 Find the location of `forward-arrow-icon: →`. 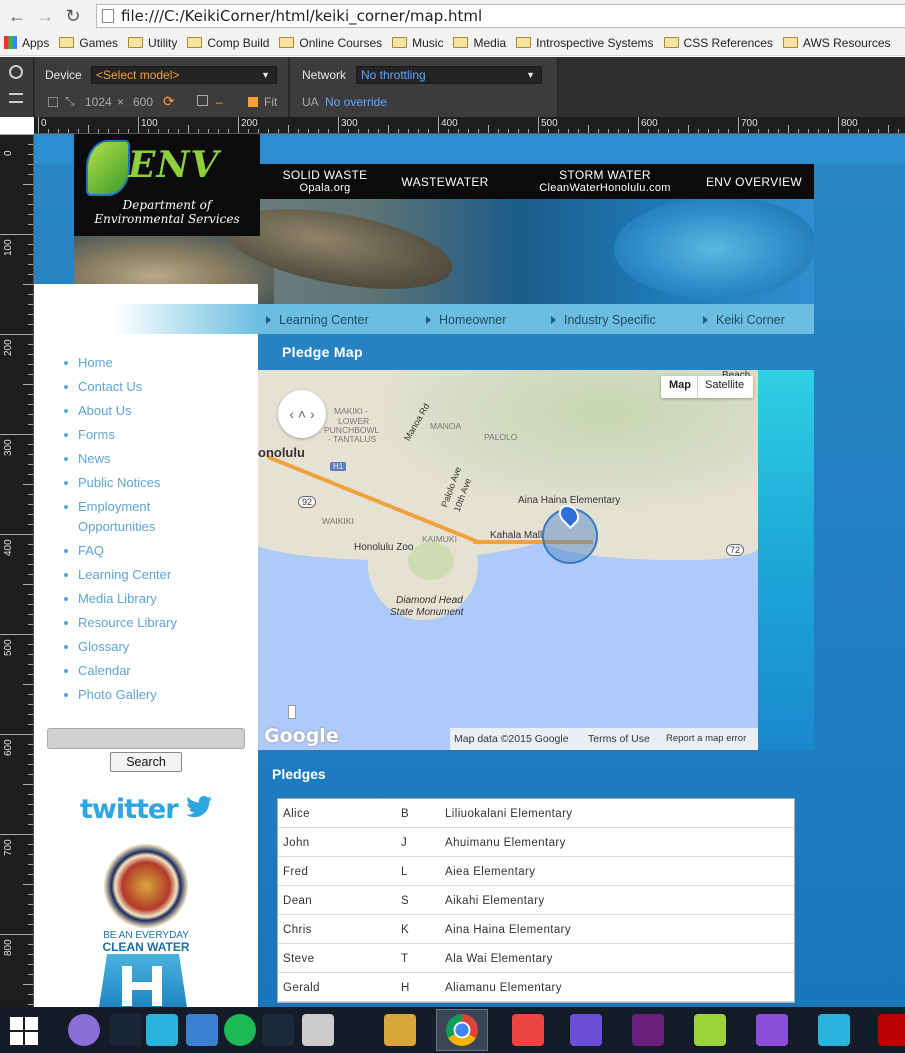

forward-arrow-icon: → is located at coordinates (45, 16).